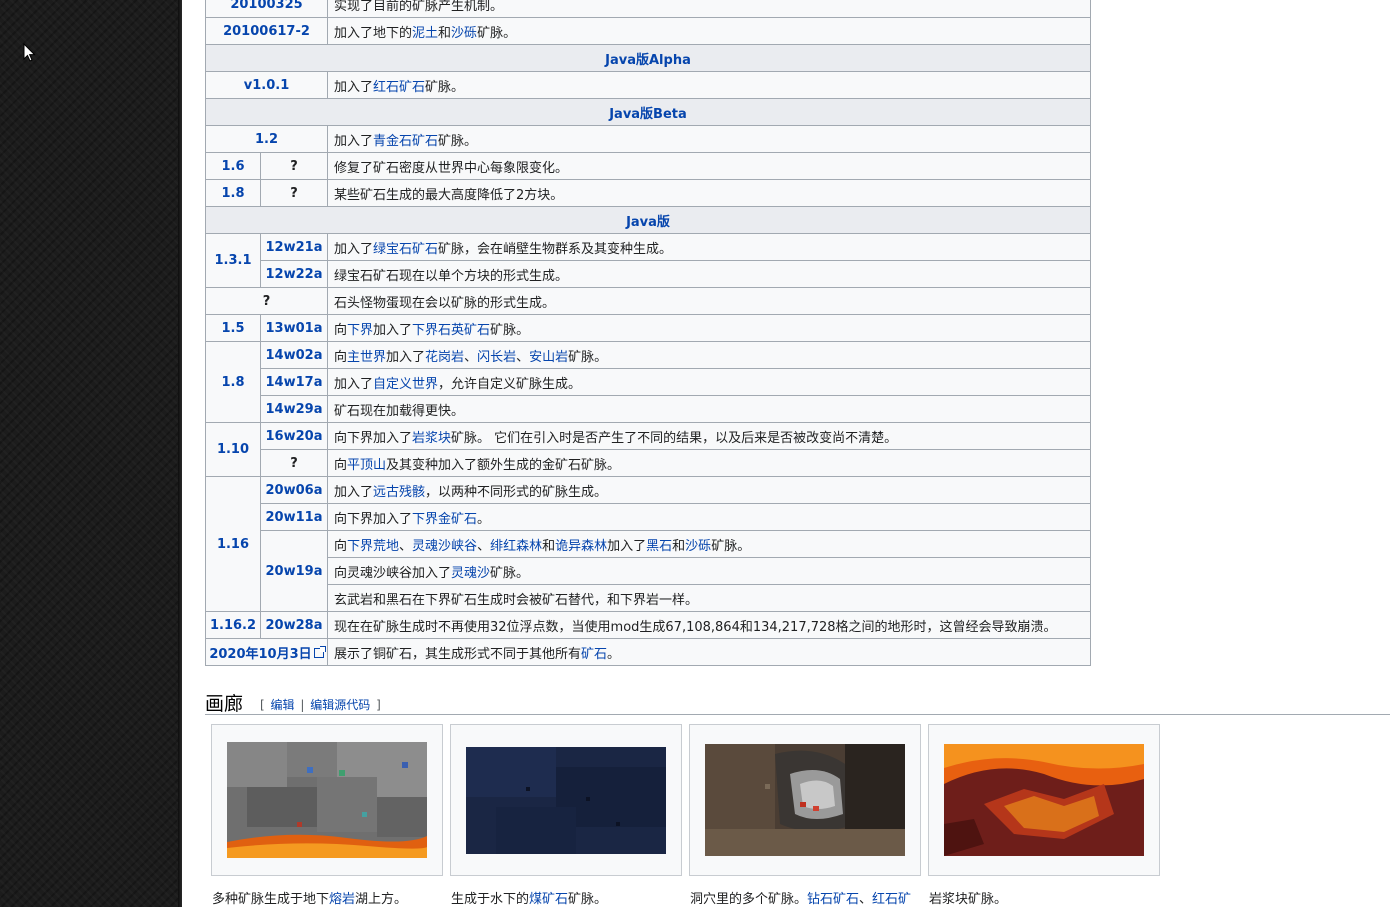 The height and width of the screenshot is (907, 1398). I want to click on history-section-row: Java版Beta, so click(648, 112).